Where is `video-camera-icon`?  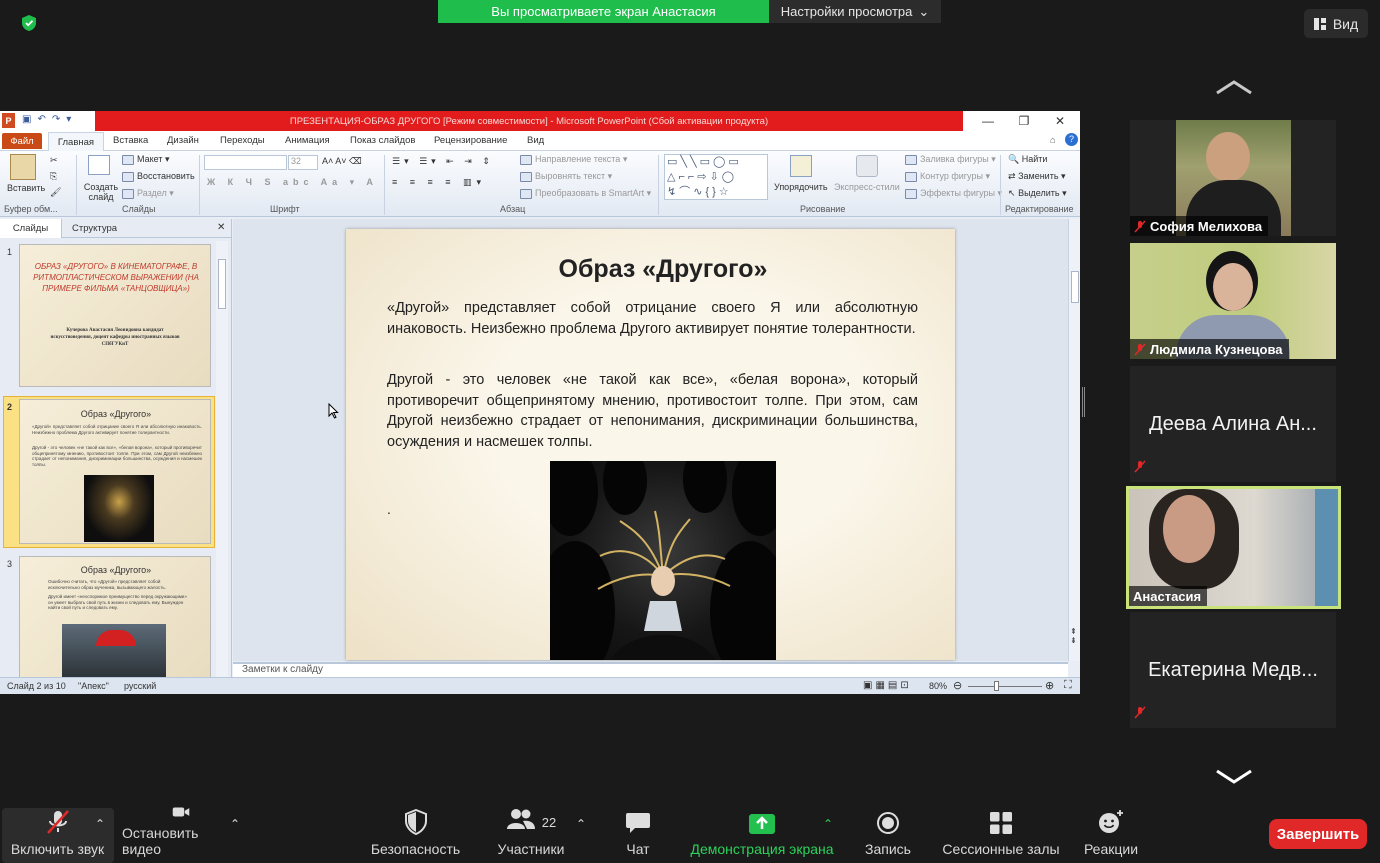
video-camera-icon is located at coordinates (181, 812).